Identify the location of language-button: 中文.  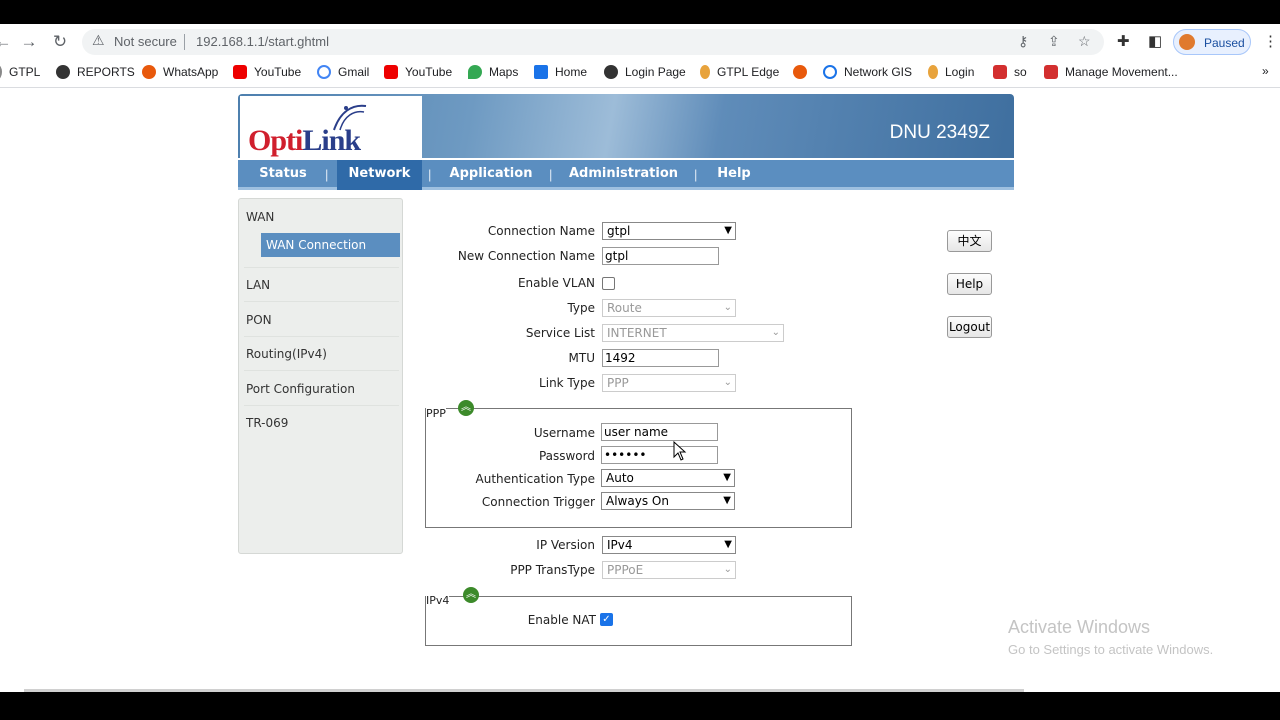
(969, 241).